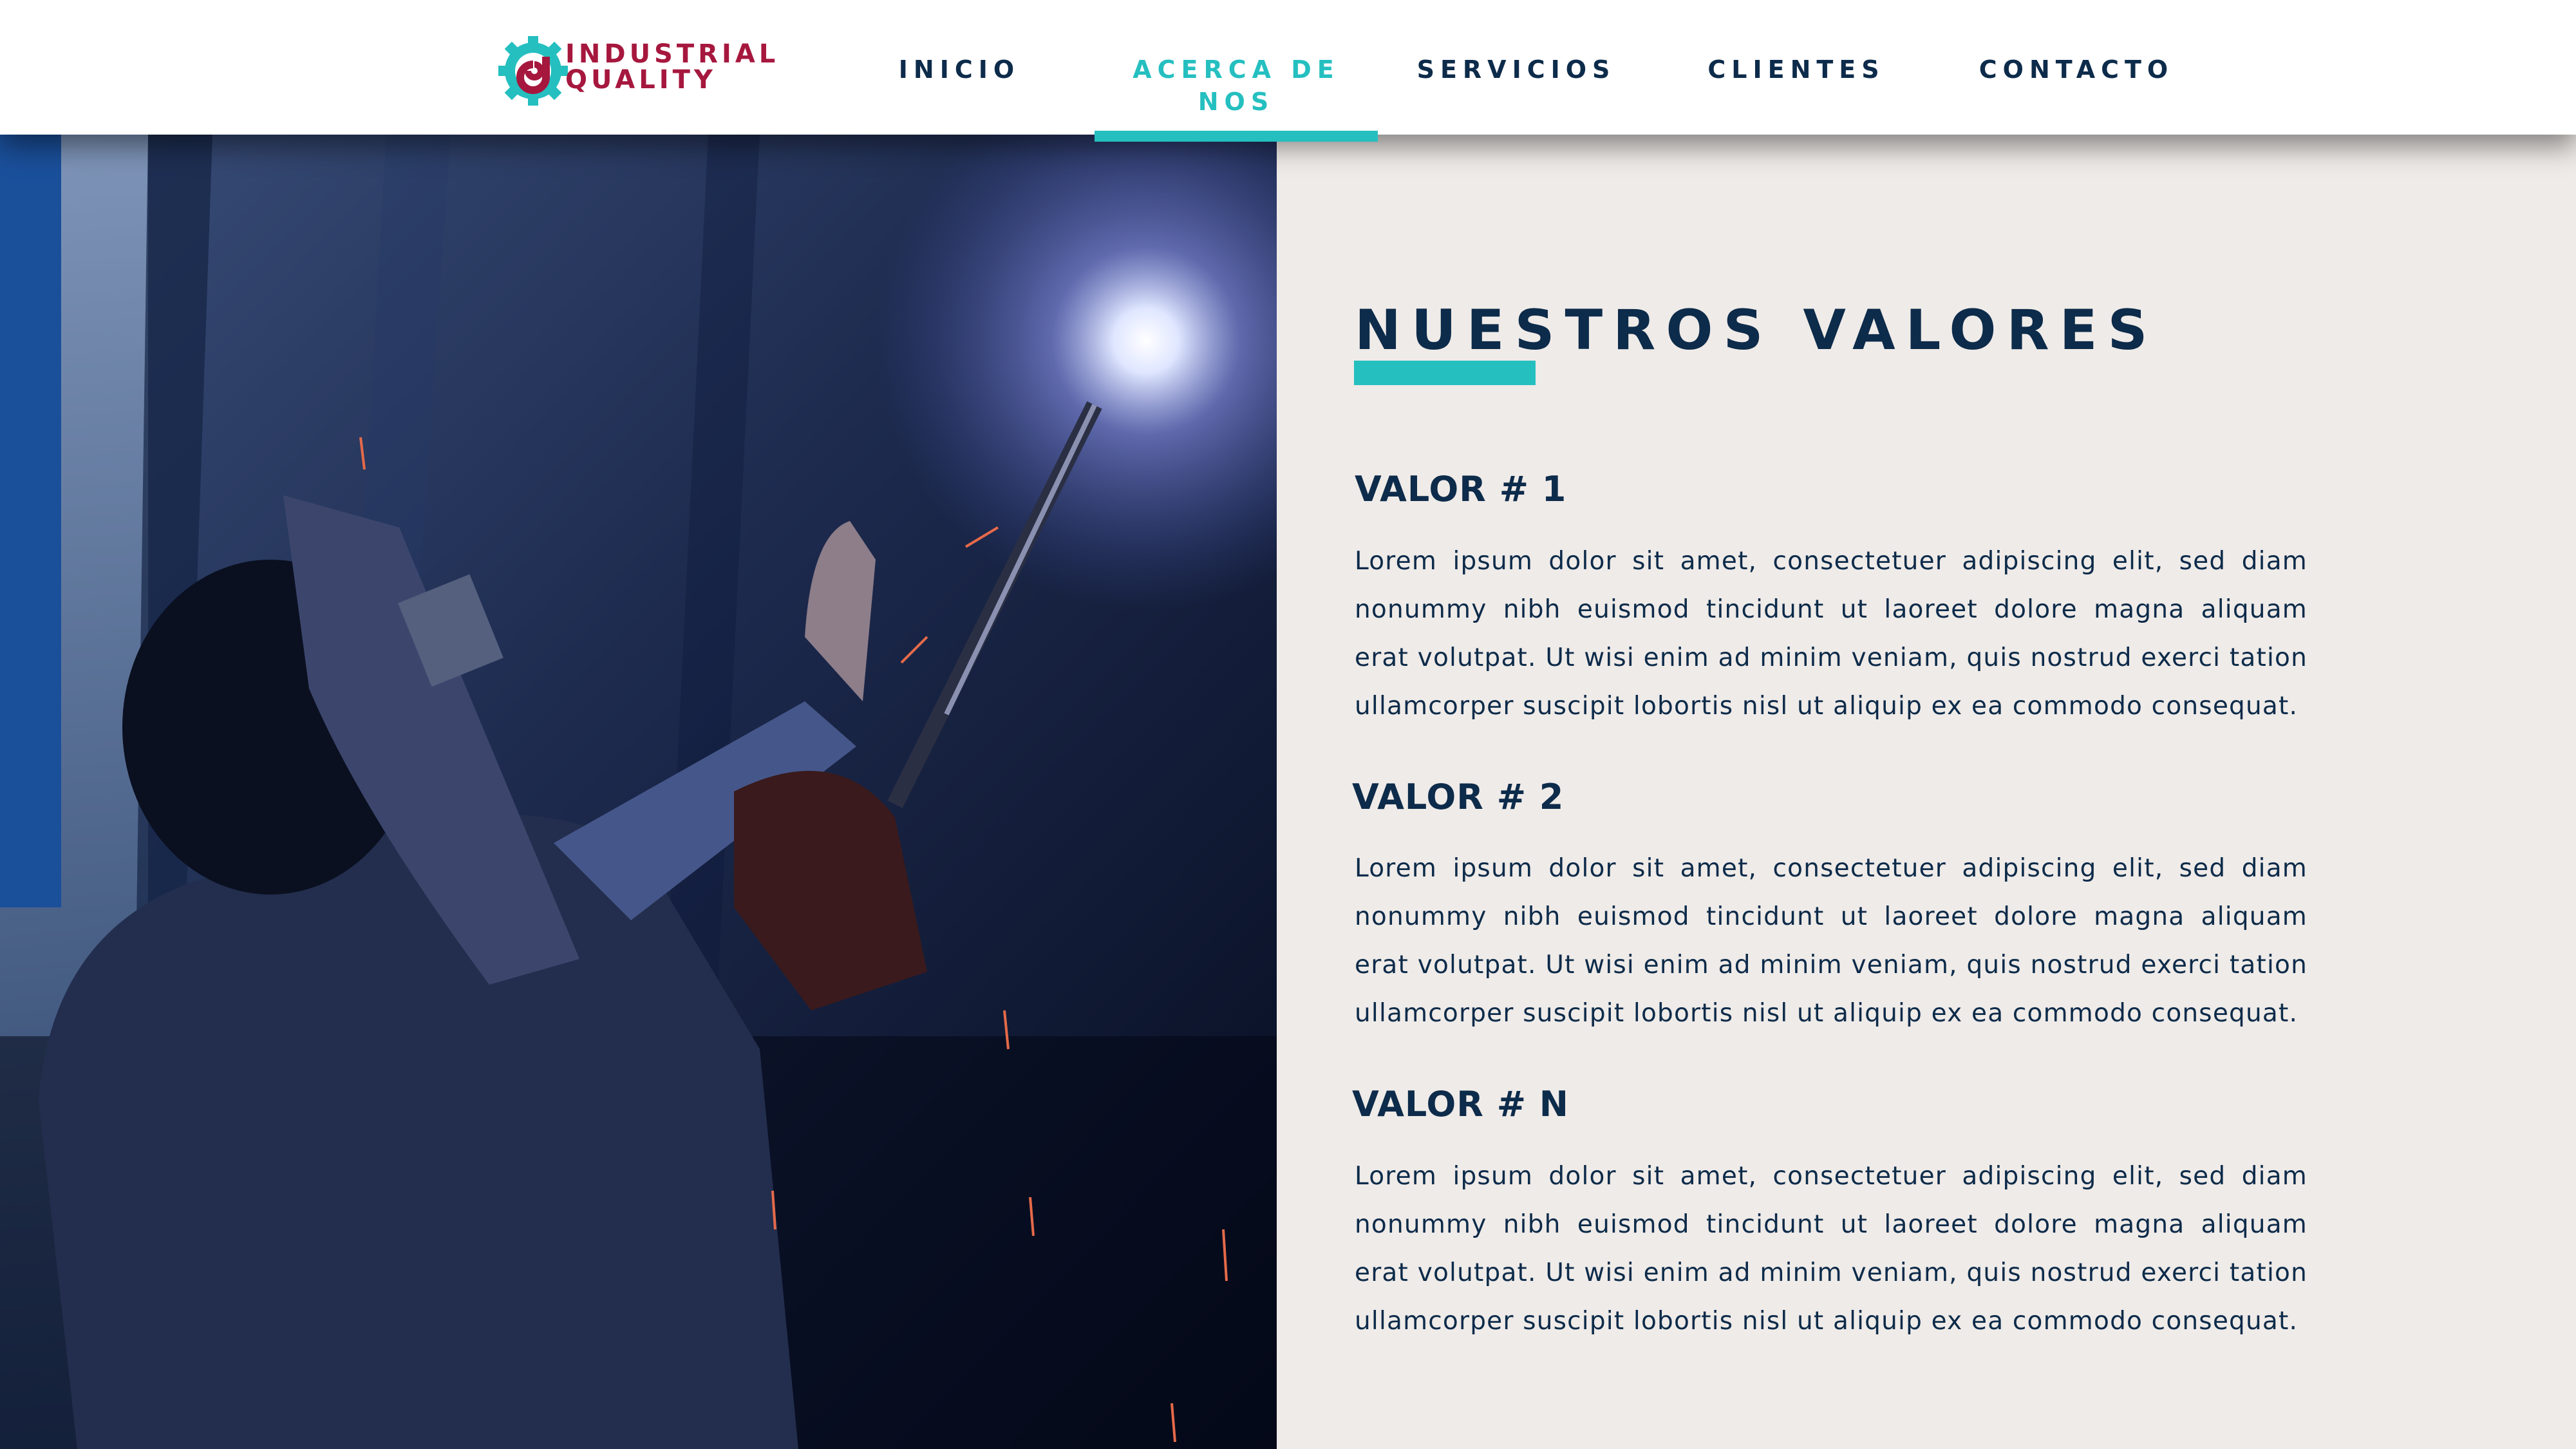  Describe the element at coordinates (1516, 69) in the screenshot. I see `nav-item-servicios: SERVICIOS` at that location.